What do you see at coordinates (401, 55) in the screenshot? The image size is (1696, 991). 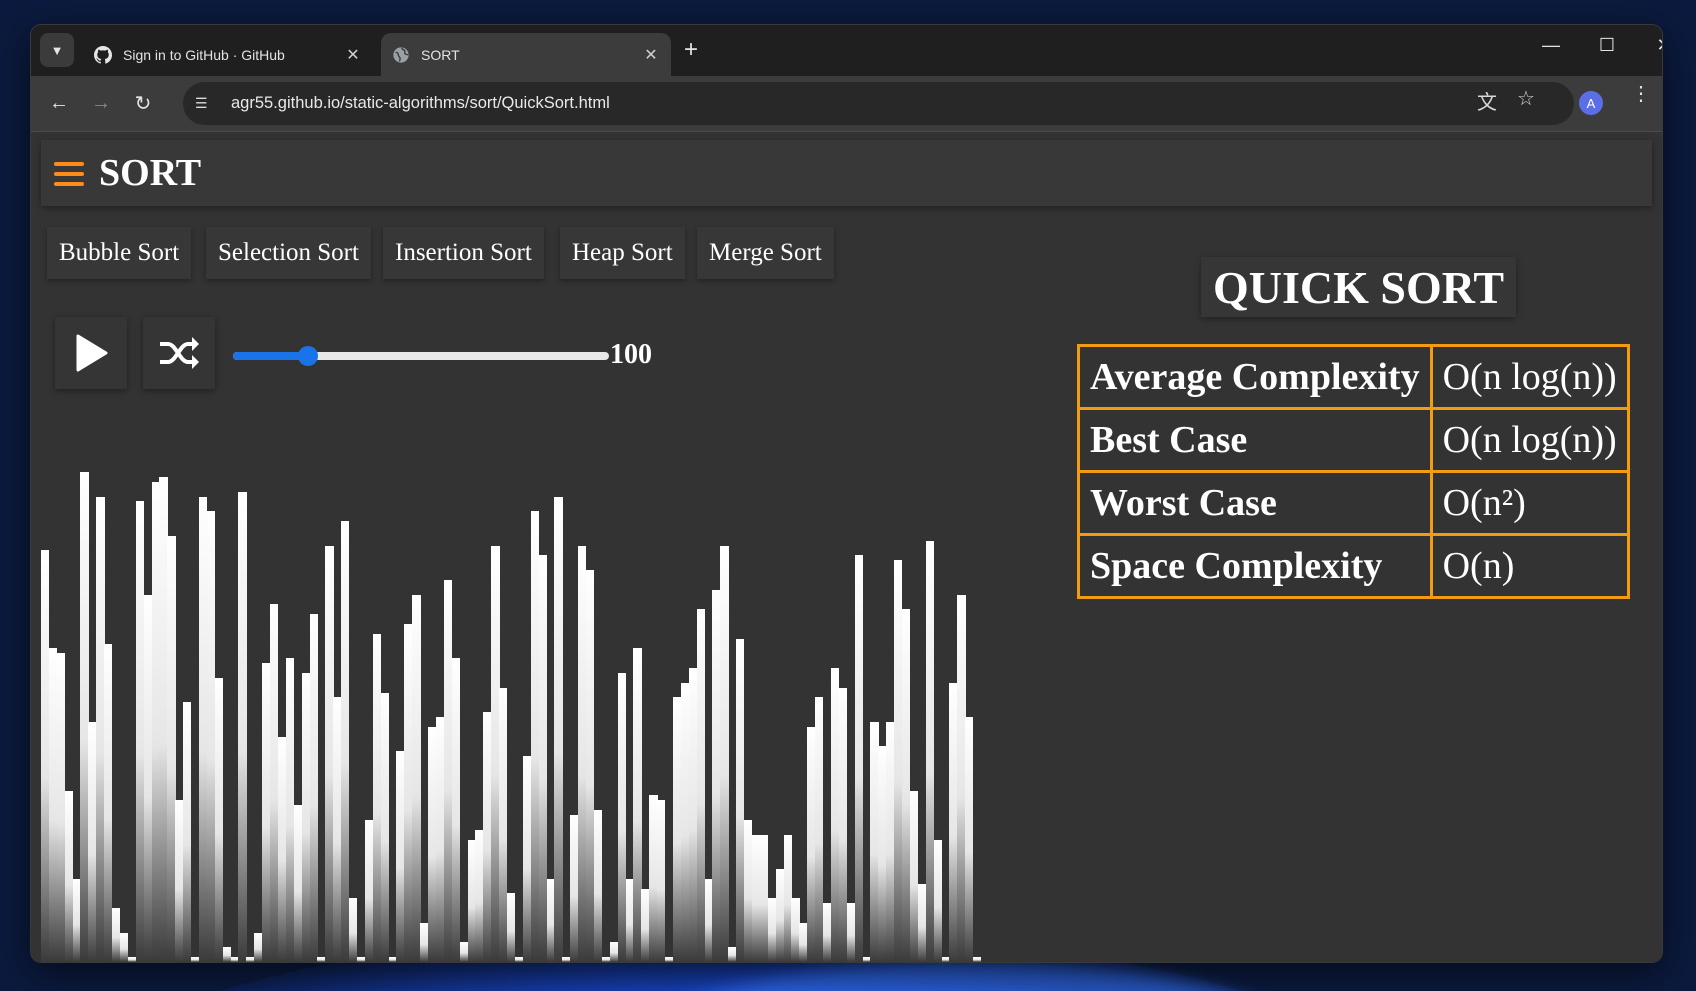 I see `globe-icon` at bounding box center [401, 55].